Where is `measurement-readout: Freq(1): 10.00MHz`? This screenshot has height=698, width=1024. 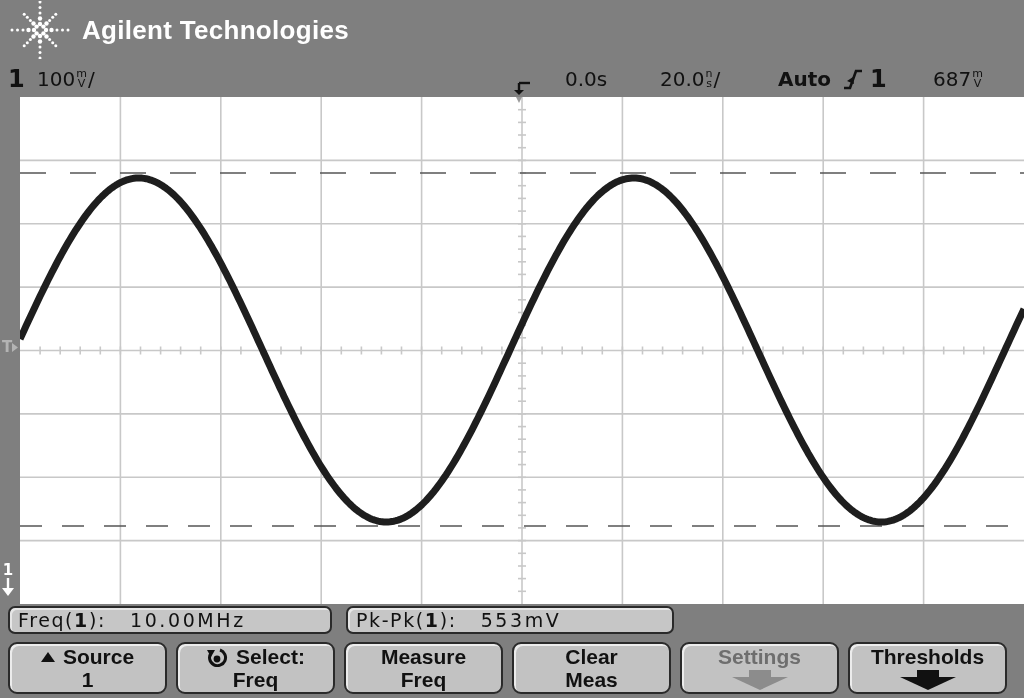 measurement-readout: Freq(1): 10.00MHz is located at coordinates (170, 620).